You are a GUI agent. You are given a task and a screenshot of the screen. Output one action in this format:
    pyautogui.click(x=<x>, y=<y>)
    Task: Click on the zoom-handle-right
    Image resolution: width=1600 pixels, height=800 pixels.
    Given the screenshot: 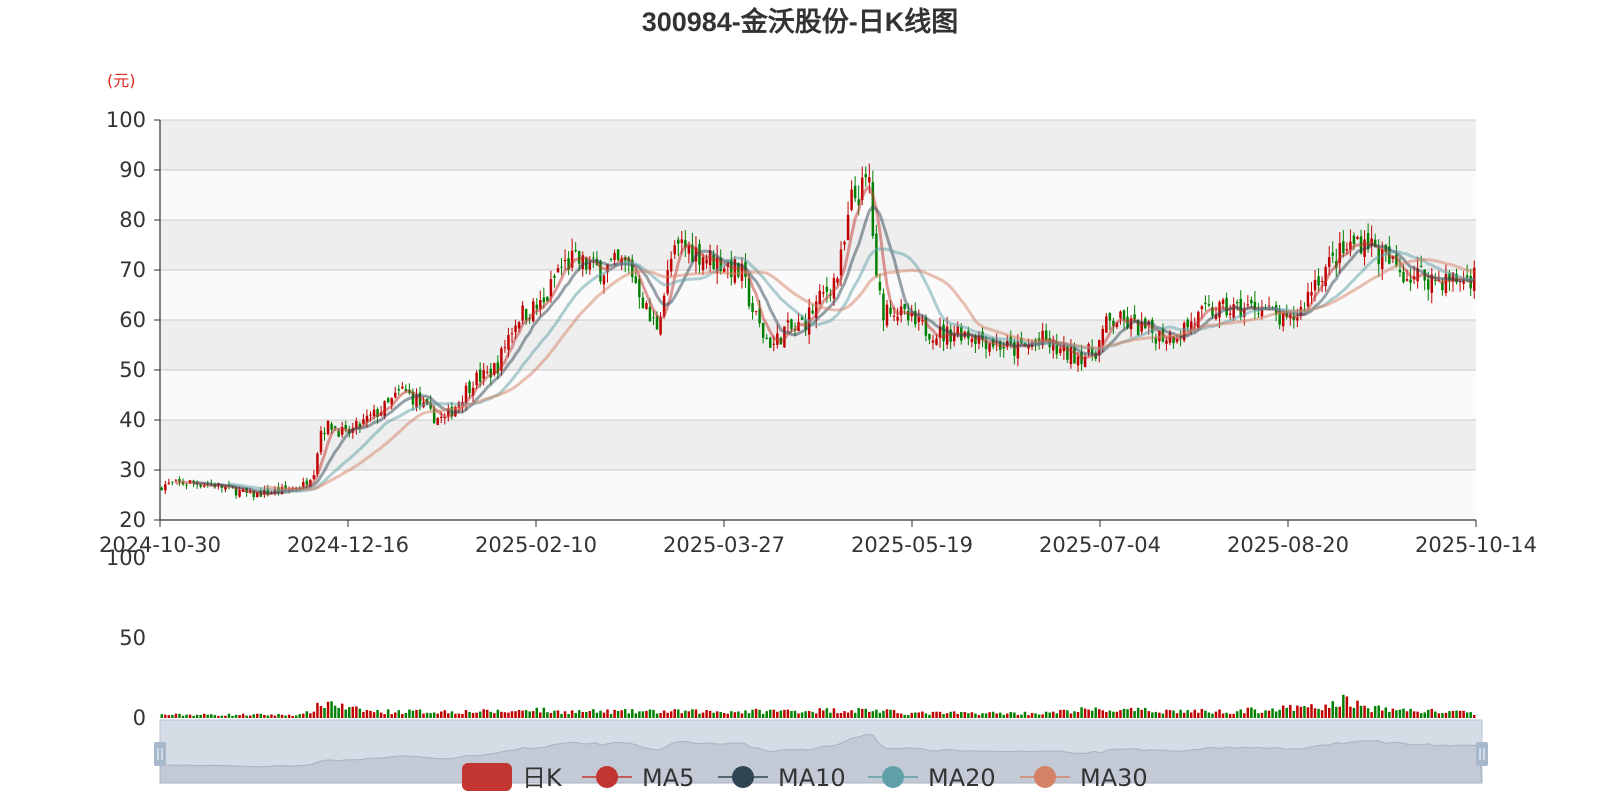 What is the action you would take?
    pyautogui.click(x=1482, y=754)
    